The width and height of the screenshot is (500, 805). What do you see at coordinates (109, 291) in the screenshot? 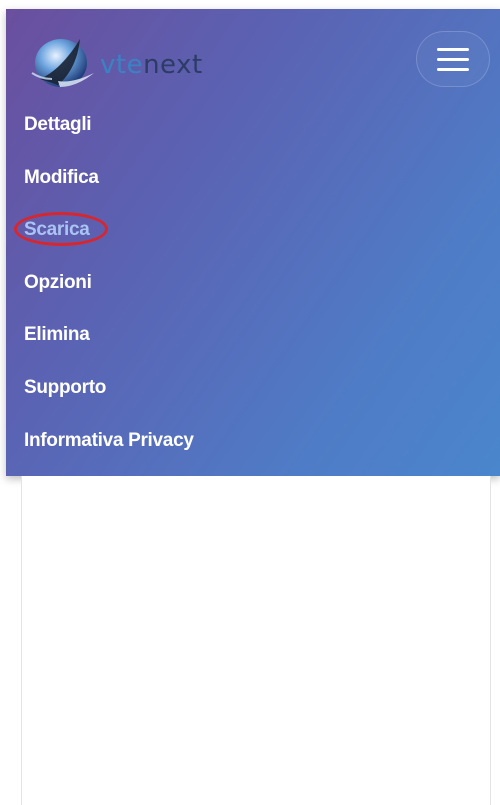
I see `menu-item-opzioni: Opzioni` at bounding box center [109, 291].